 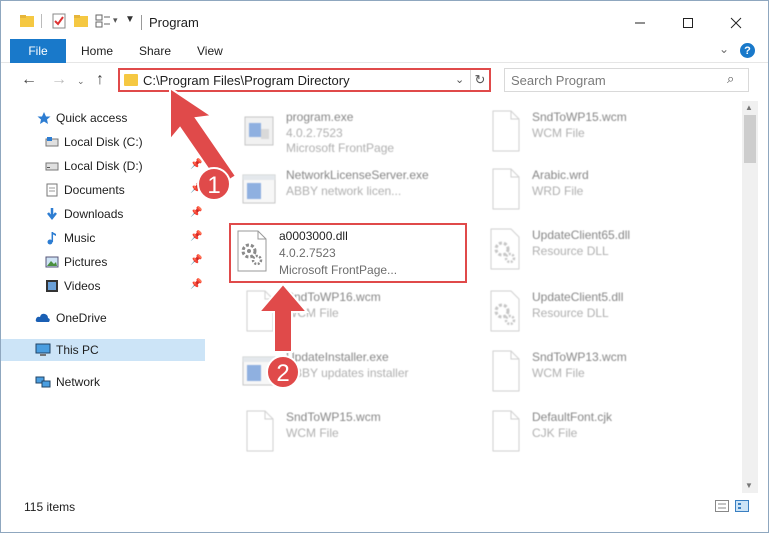 What do you see at coordinates (81, 318) in the screenshot?
I see `sidebar-item-label: OneDrive` at bounding box center [81, 318].